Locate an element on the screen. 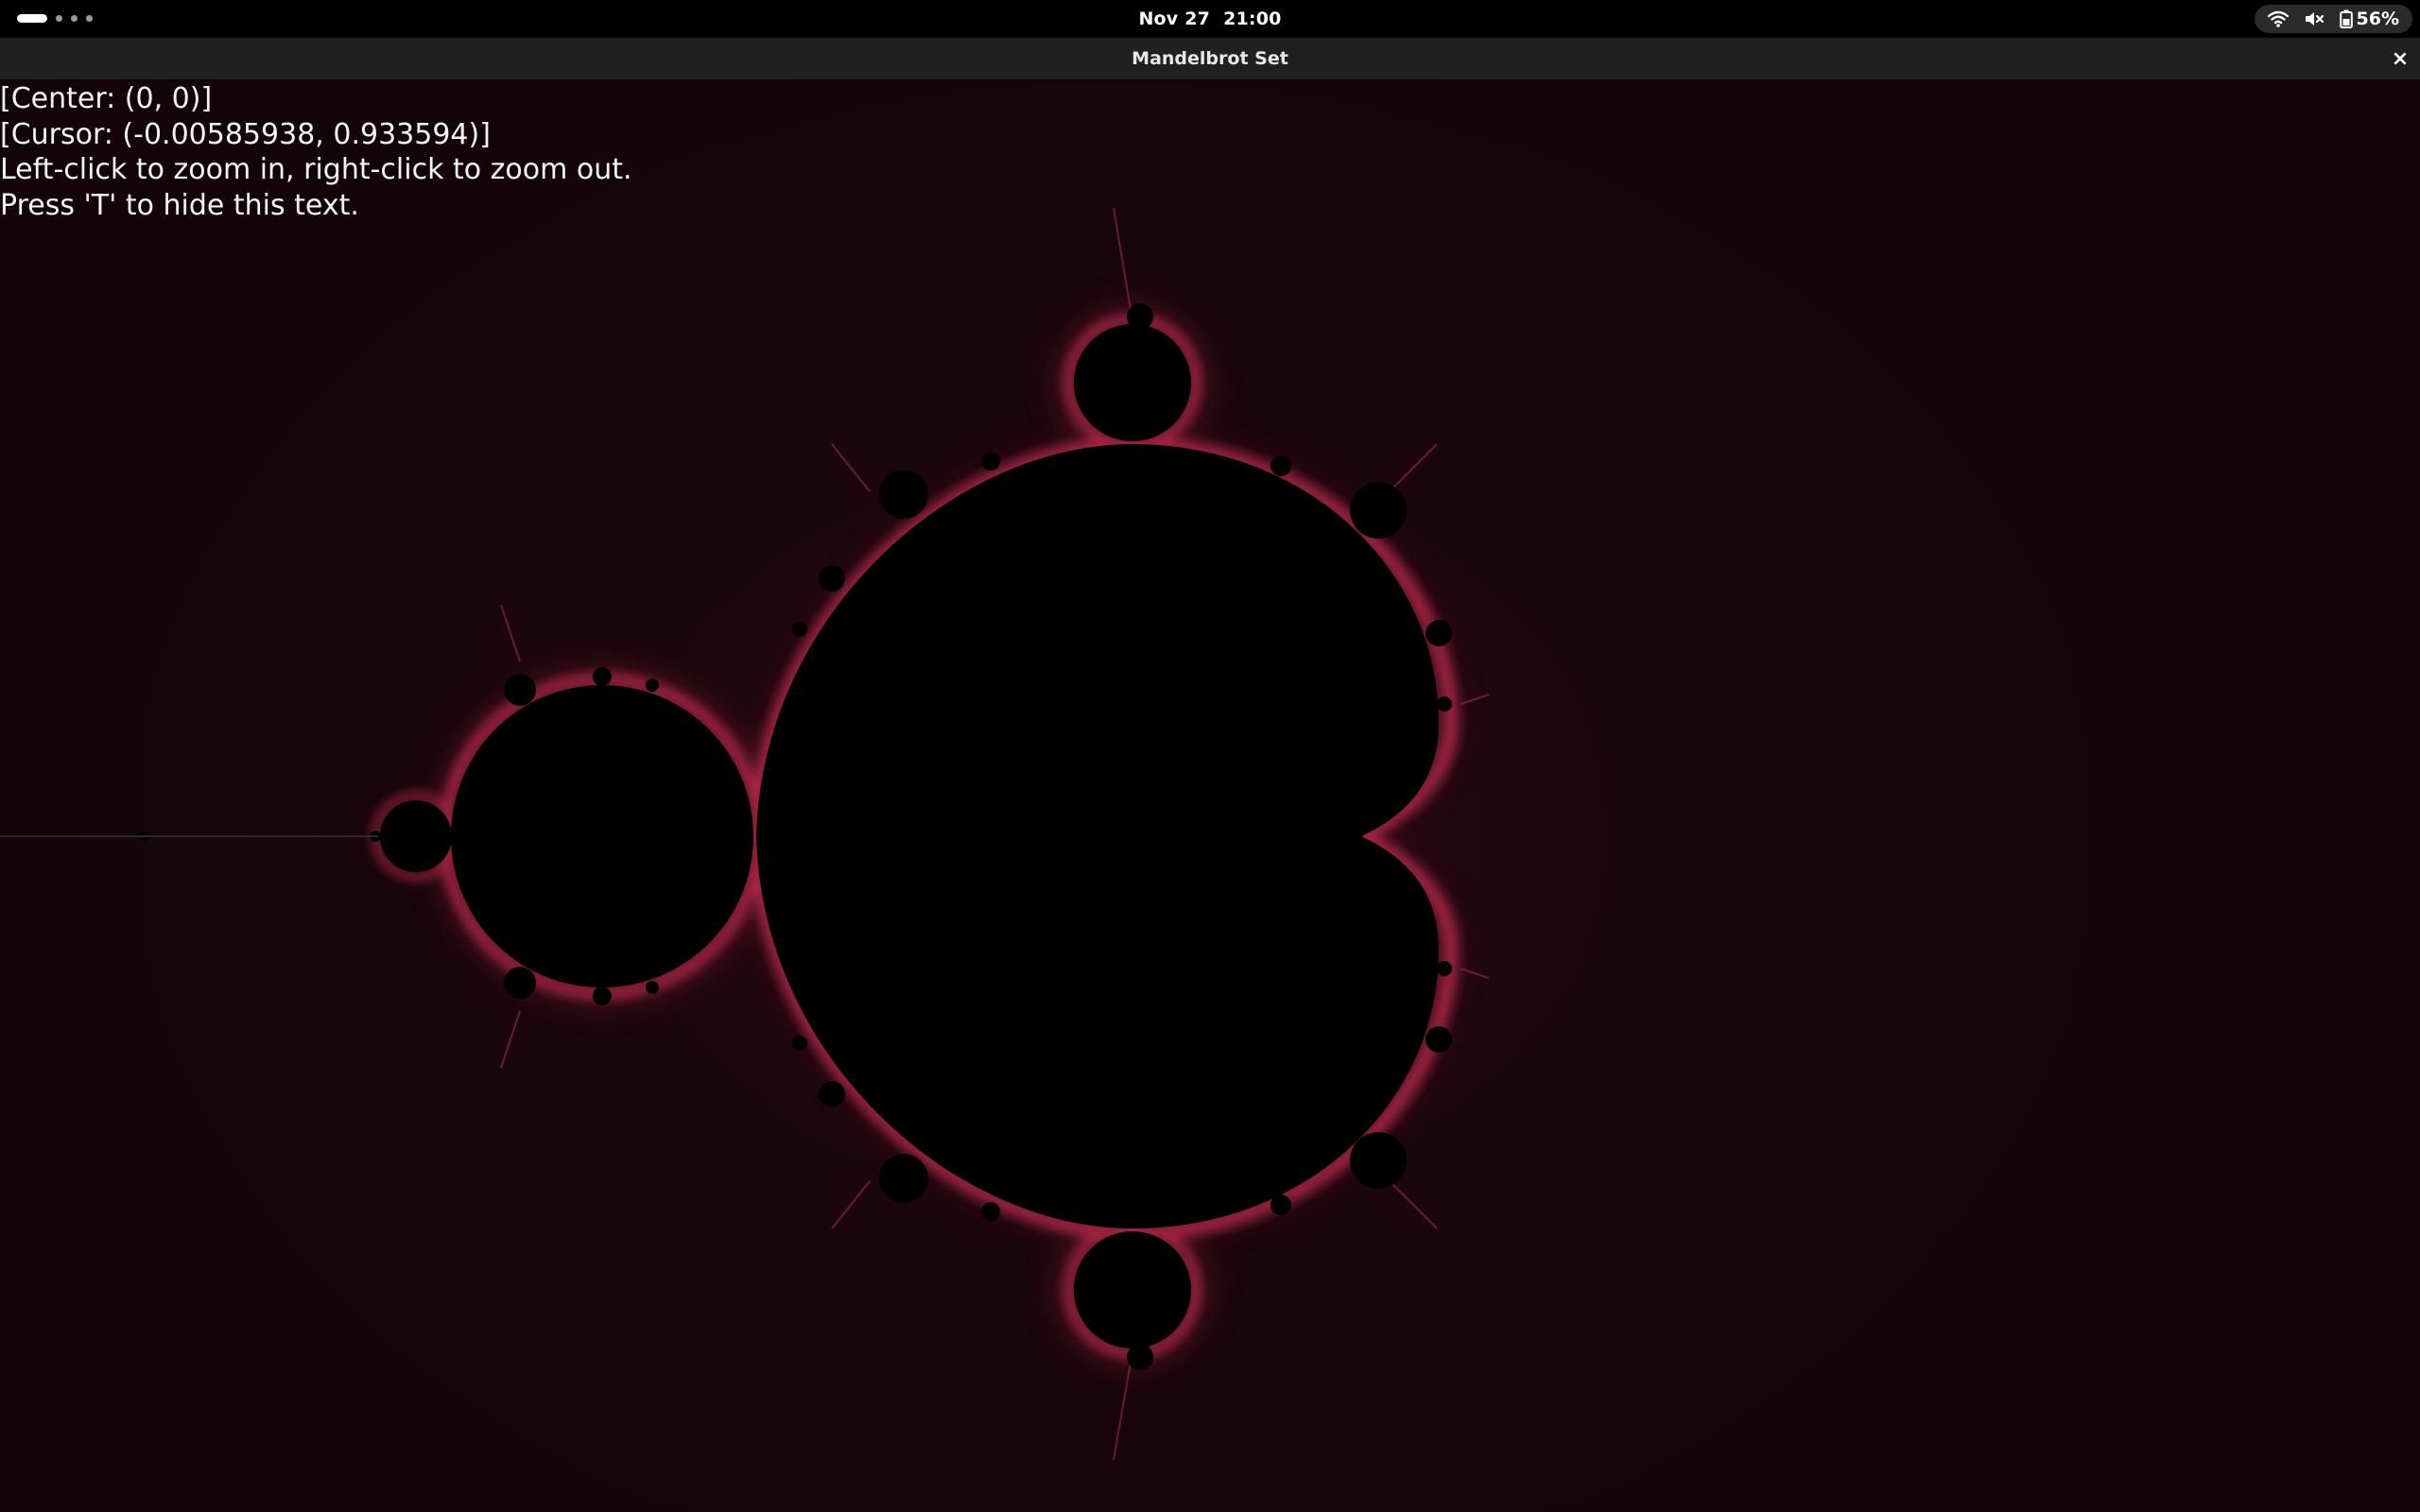 This screenshot has width=2420, height=1512. system-top-bar: Nov 27 21:00 56% is located at coordinates (1210, 19).